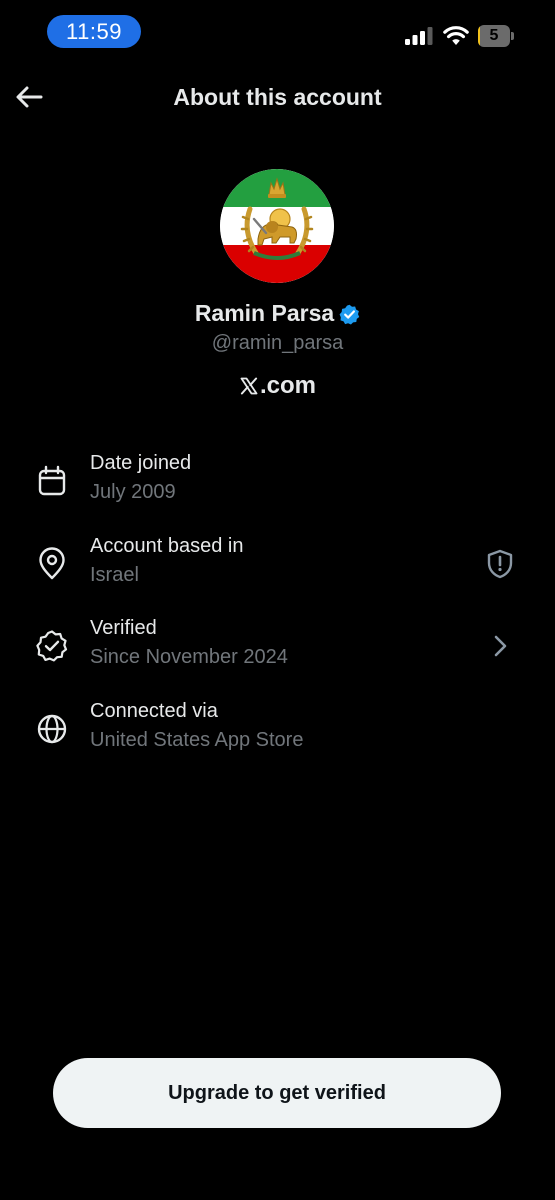 The width and height of the screenshot is (555, 1200). I want to click on shield-icon, so click(500, 564).